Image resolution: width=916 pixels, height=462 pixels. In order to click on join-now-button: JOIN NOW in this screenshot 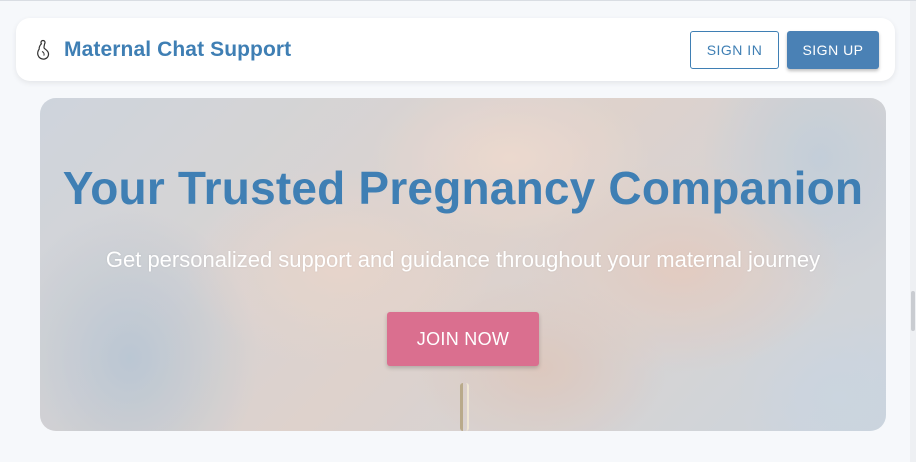, I will do `click(463, 339)`.